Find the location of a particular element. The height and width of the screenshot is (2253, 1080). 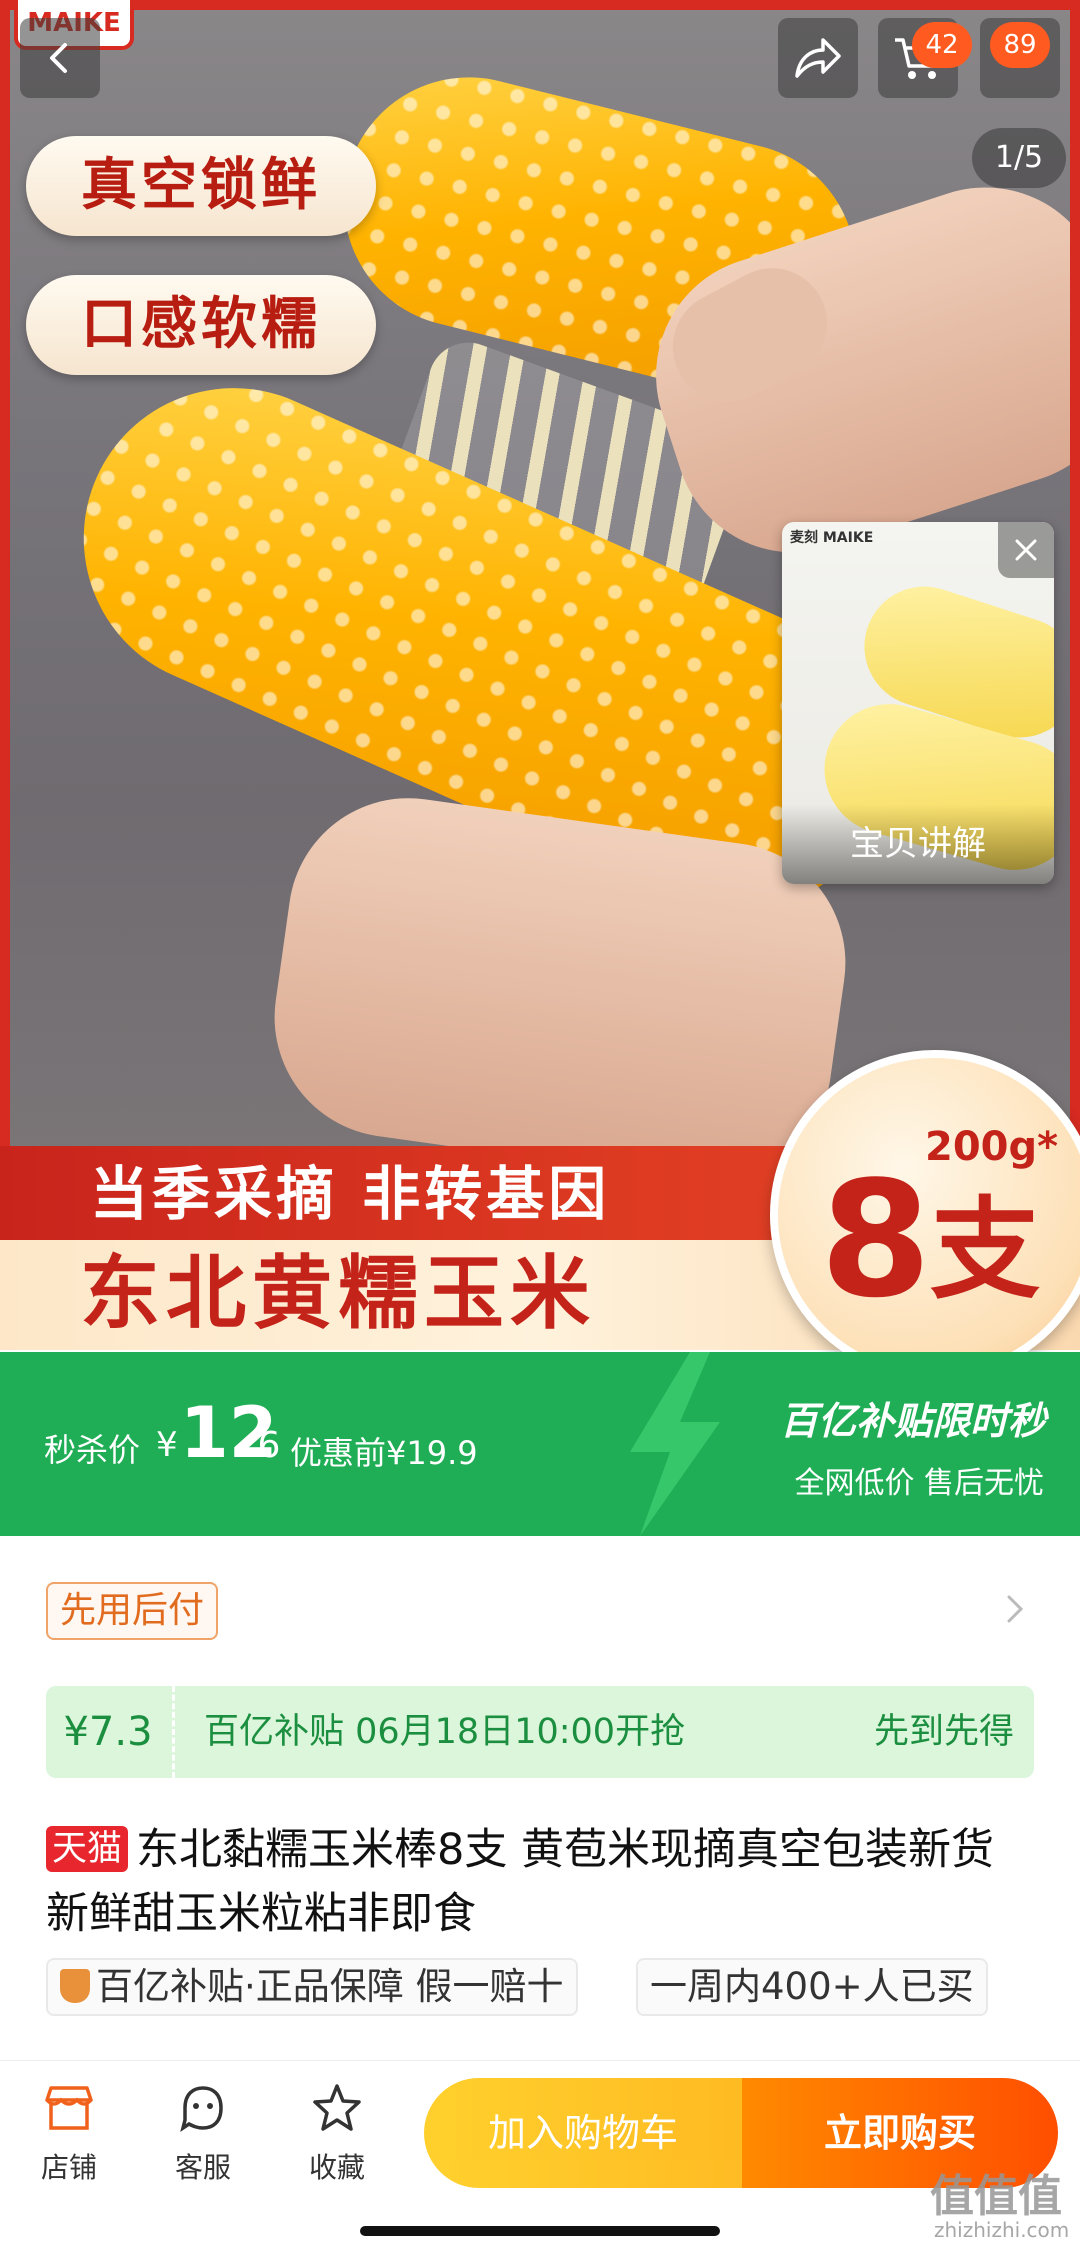

guarantee-chip: 百亿补贴·正品保障 假一赔十 is located at coordinates (312, 1987).